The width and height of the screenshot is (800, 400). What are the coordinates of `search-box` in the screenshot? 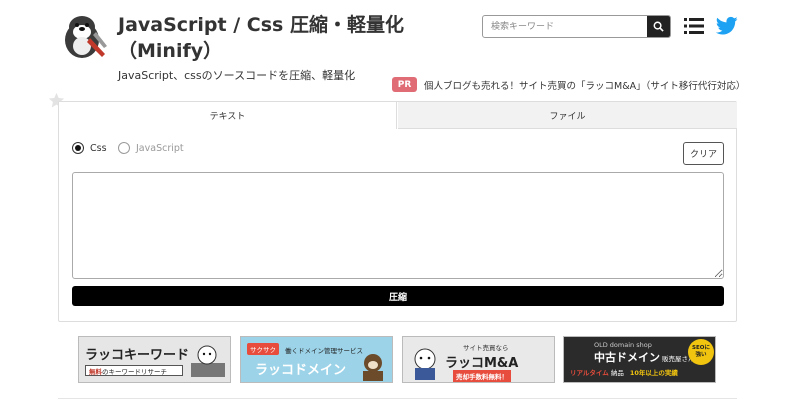 It's located at (576, 26).